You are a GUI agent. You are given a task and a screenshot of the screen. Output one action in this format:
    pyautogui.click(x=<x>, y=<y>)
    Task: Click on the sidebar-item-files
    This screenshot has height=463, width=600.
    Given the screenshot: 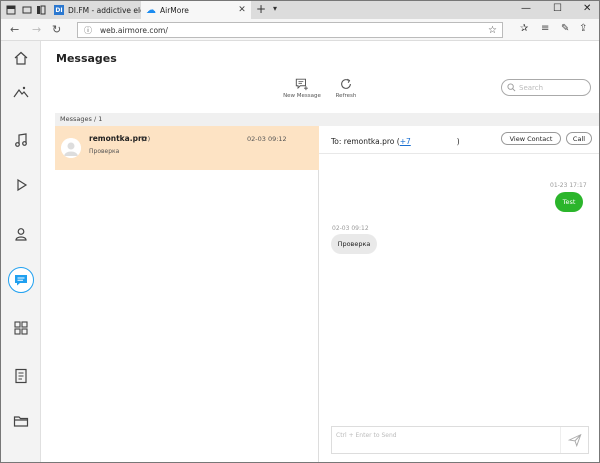 What is the action you would take?
    pyautogui.click(x=21, y=421)
    